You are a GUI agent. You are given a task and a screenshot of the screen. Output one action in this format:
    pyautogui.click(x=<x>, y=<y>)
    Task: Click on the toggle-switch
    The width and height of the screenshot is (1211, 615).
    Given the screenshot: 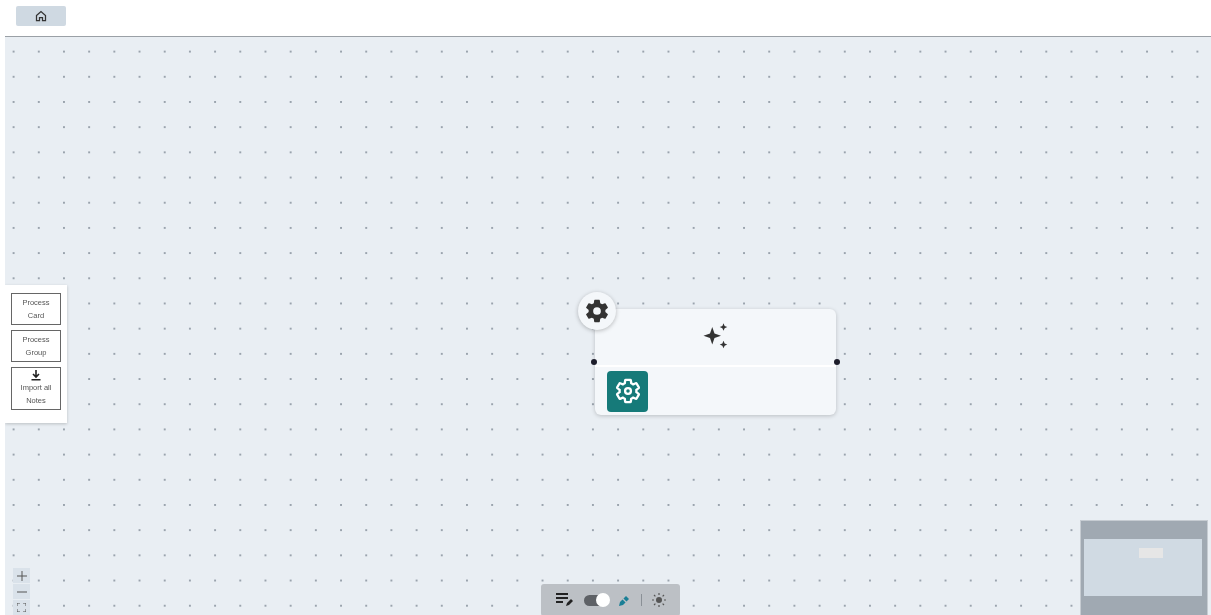 What is the action you would take?
    pyautogui.click(x=595, y=600)
    